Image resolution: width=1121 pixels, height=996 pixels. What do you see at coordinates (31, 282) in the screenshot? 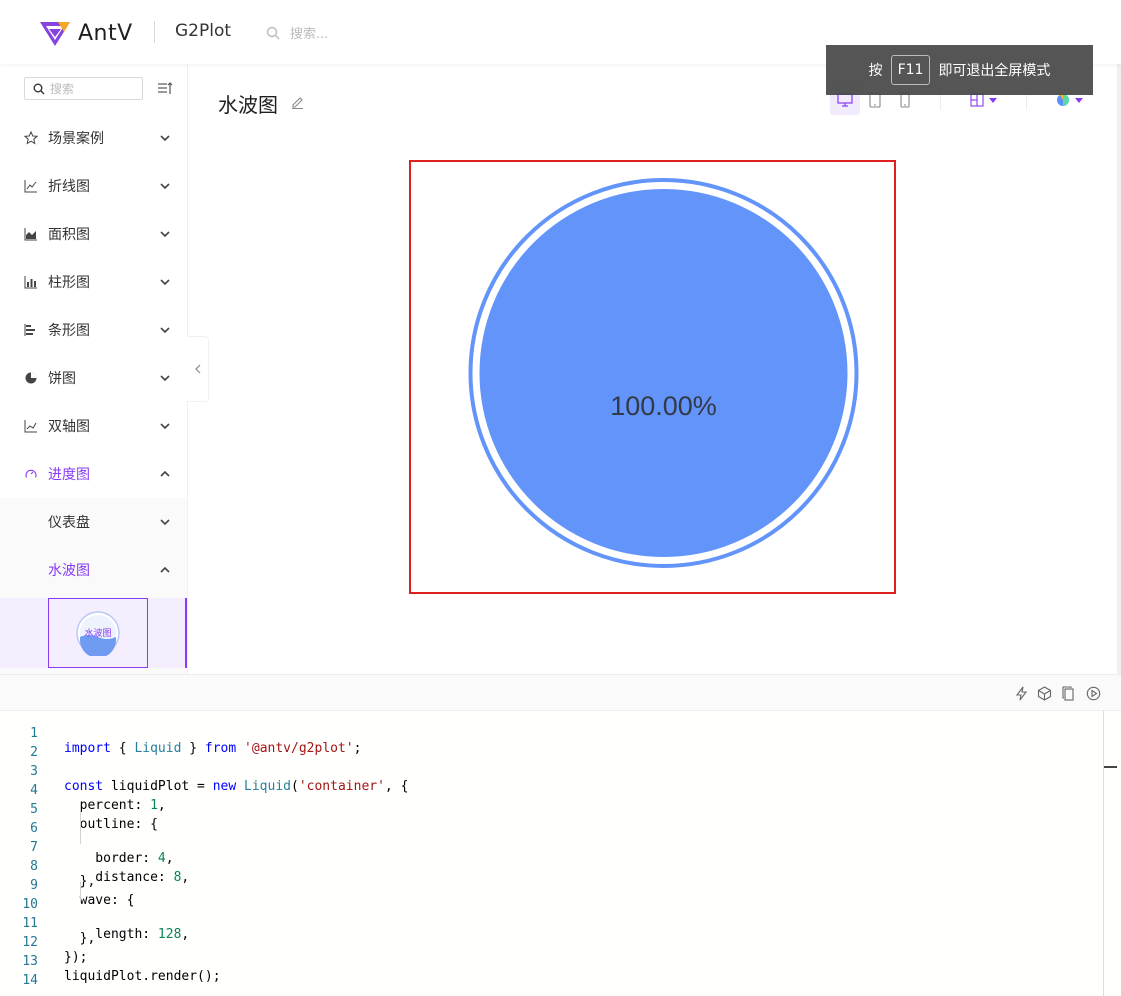
I see `column-chart-icon` at bounding box center [31, 282].